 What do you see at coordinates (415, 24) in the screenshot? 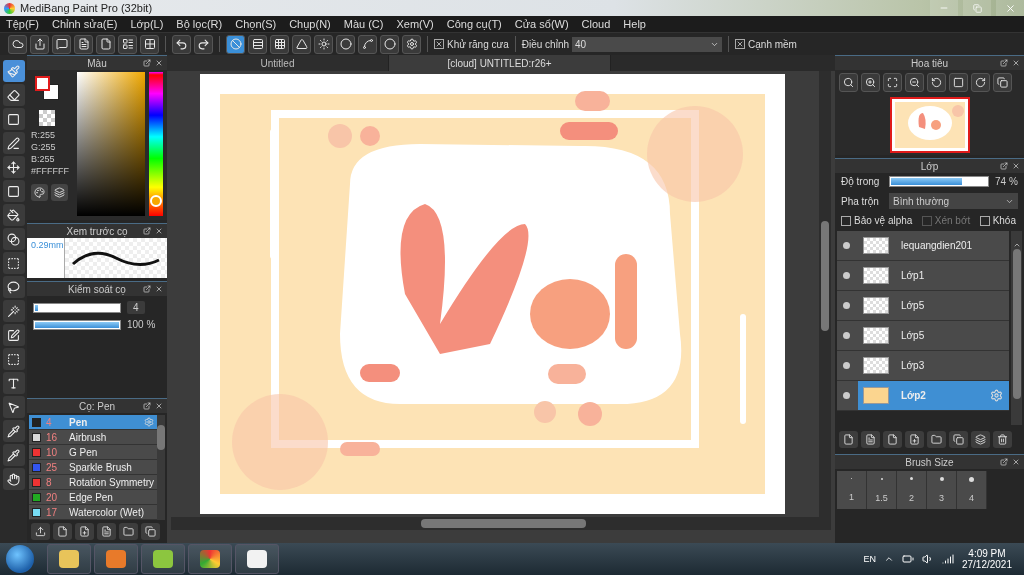
I see `menu-item: Xem(V)` at bounding box center [415, 24].